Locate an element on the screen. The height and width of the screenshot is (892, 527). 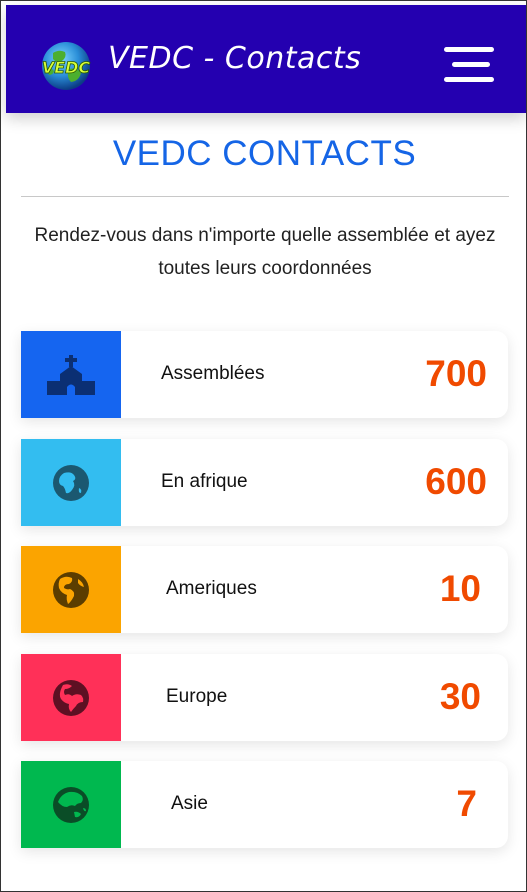
church-icon is located at coordinates (71, 374).